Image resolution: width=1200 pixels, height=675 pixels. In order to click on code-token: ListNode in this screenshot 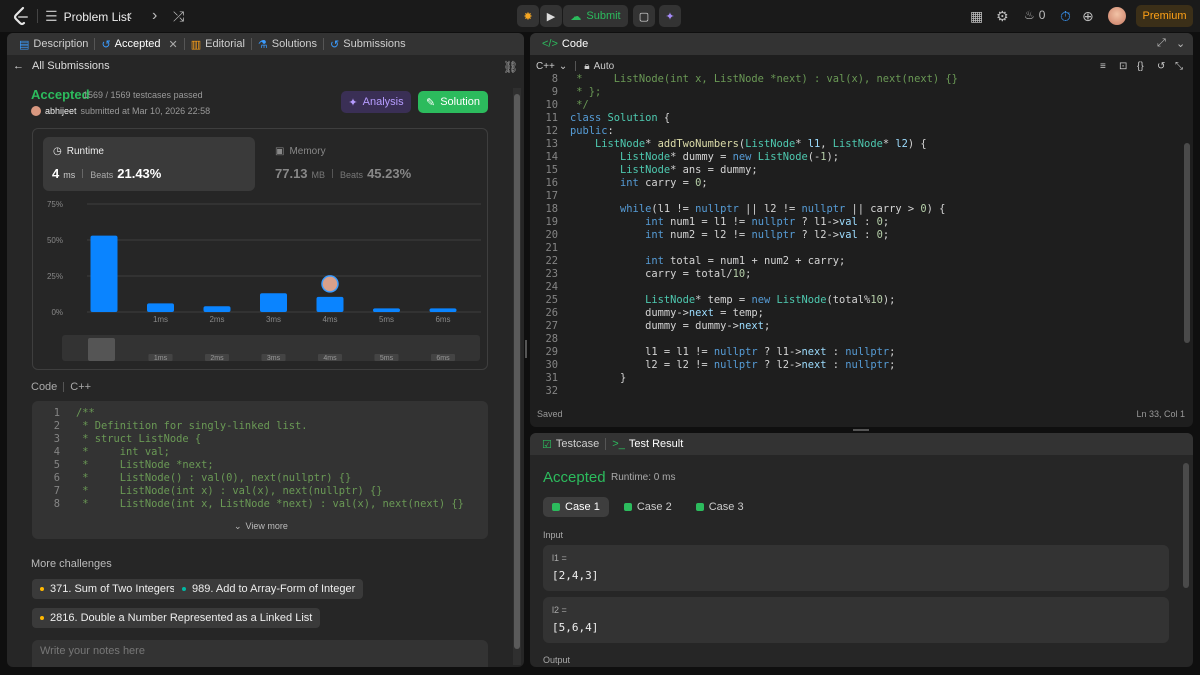, I will do `click(857, 144)`.